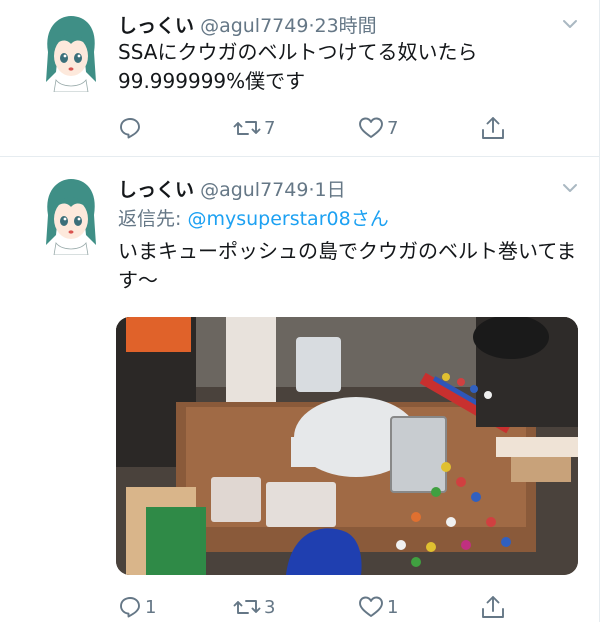 This screenshot has width=600, height=622. Describe the element at coordinates (330, 190) in the screenshot. I see `timestamp: 1日` at that location.